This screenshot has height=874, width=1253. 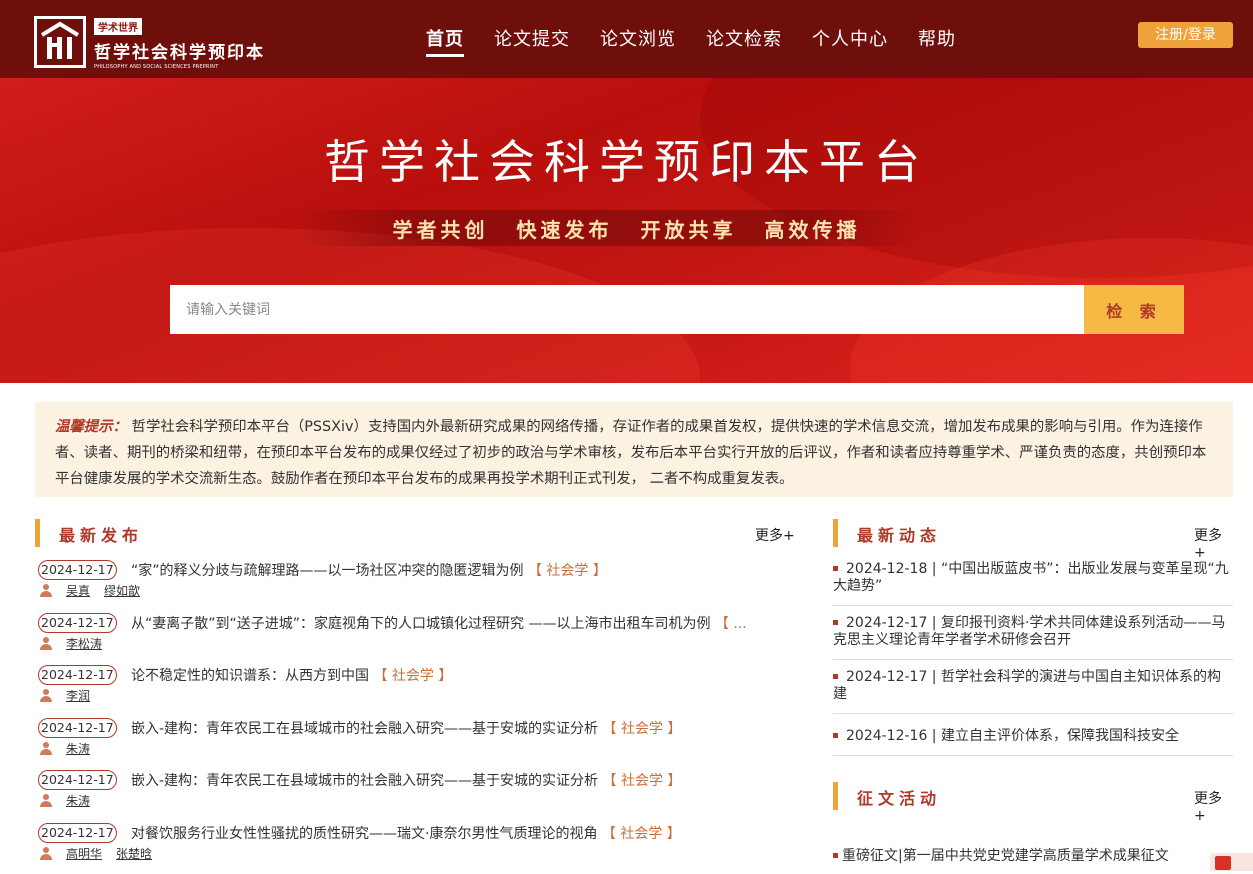 I want to click on list-item: 2024-12-17 论不稳定性的知识谱系：从西方到中国 【 社会学 】 李润, so click(x=418, y=689).